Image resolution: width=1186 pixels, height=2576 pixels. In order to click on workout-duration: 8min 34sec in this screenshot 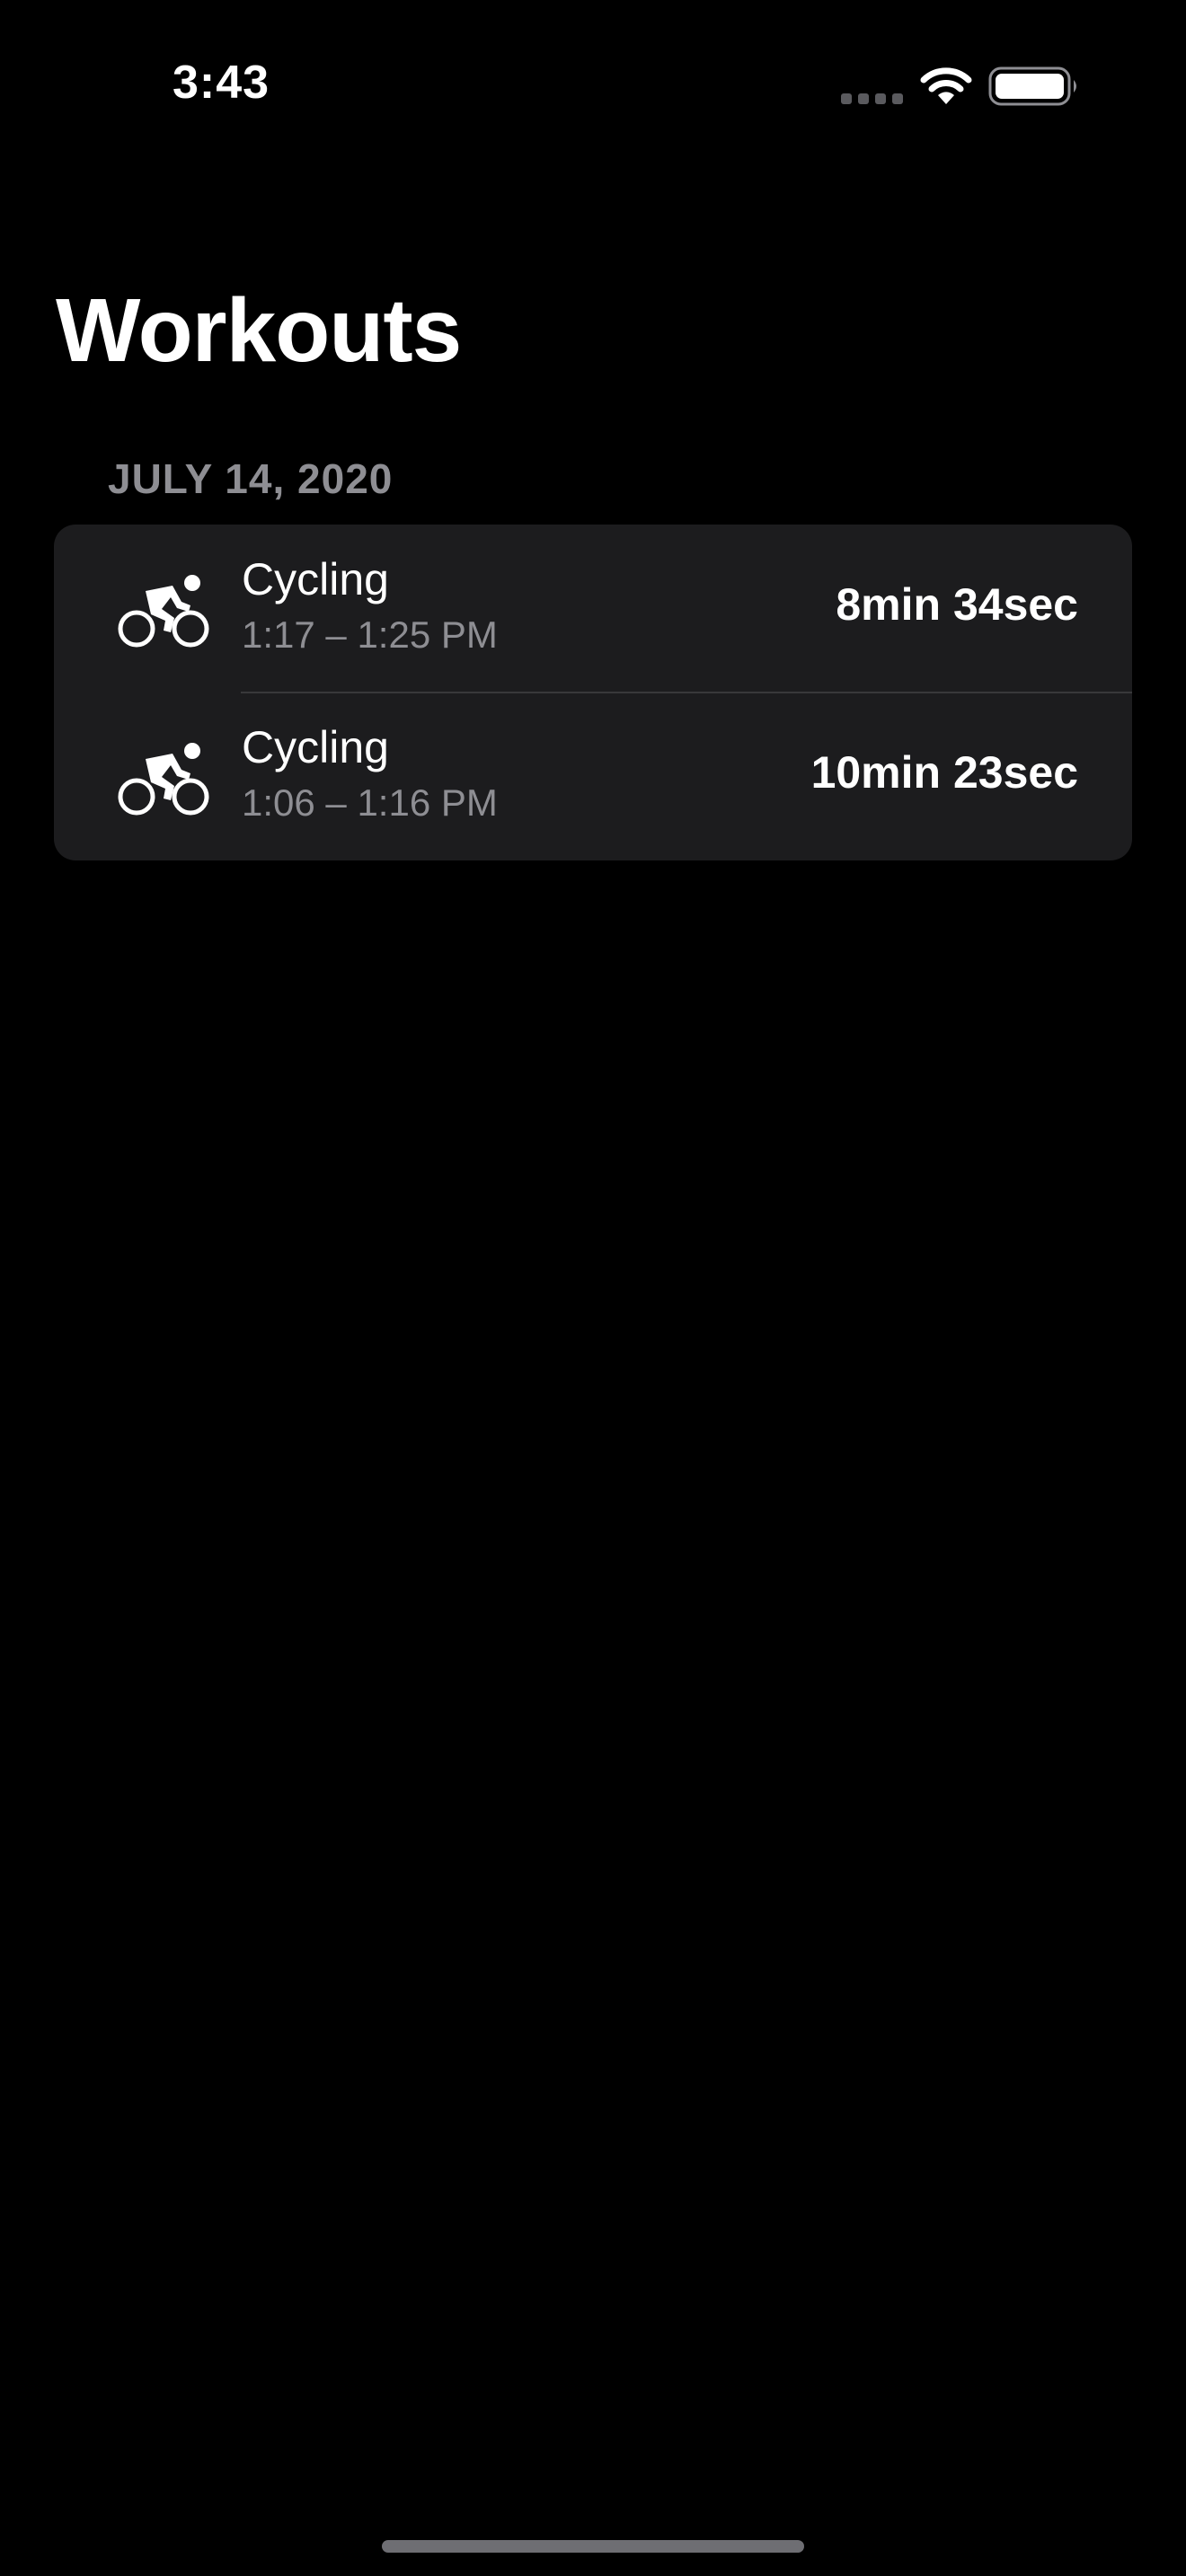, I will do `click(957, 604)`.